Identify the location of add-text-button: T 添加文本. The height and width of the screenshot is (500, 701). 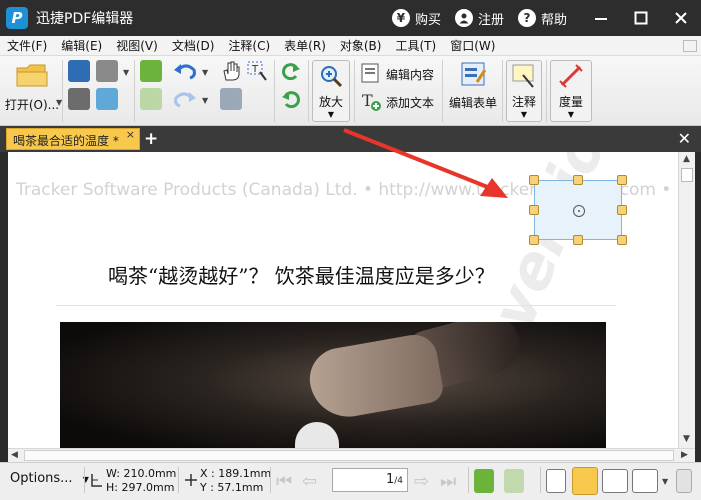
(397, 101).